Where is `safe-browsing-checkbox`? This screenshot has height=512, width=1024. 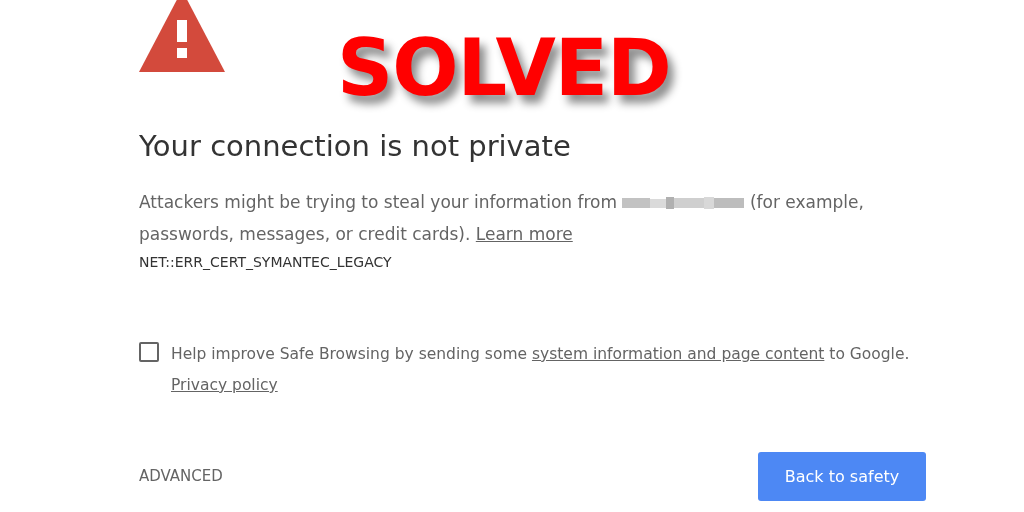 safe-browsing-checkbox is located at coordinates (149, 352).